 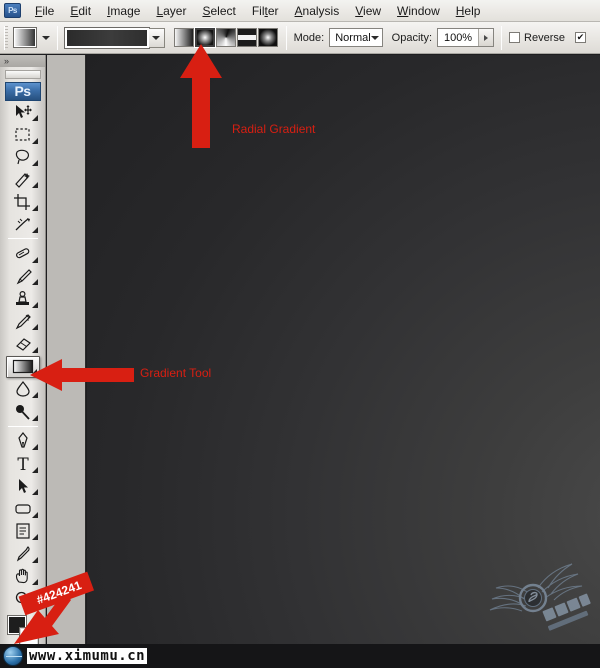 I want to click on dither-checkbox-wrap: ✔, so click(x=582, y=37).